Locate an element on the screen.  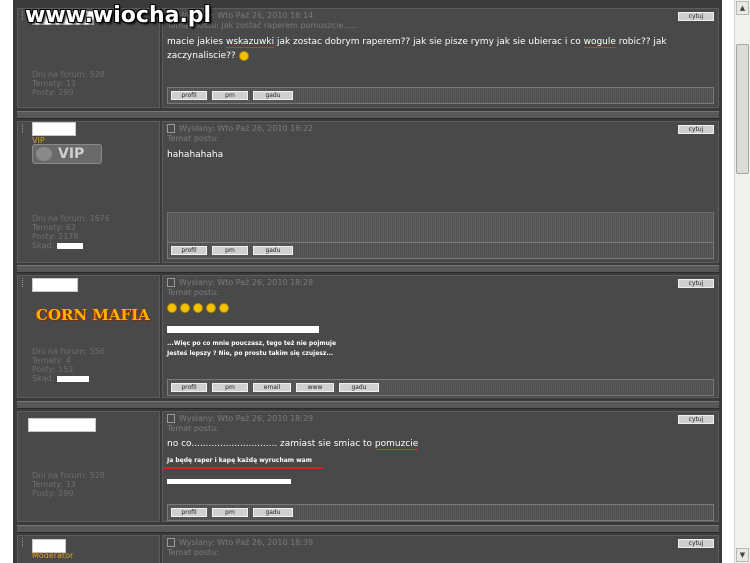
post-actions: profil pm email www gadu is located at coordinates (440, 387).